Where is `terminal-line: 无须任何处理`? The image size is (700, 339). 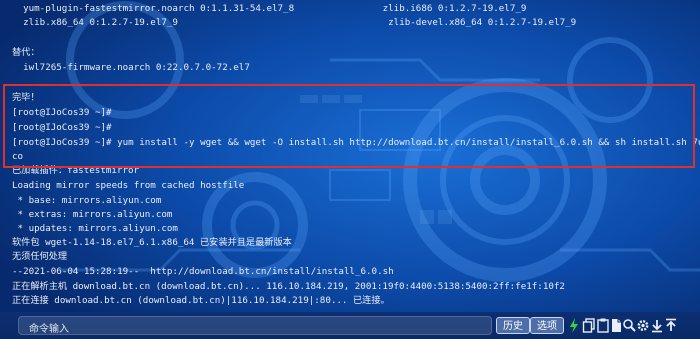 terminal-line: 无须任何处理 is located at coordinates (40, 256).